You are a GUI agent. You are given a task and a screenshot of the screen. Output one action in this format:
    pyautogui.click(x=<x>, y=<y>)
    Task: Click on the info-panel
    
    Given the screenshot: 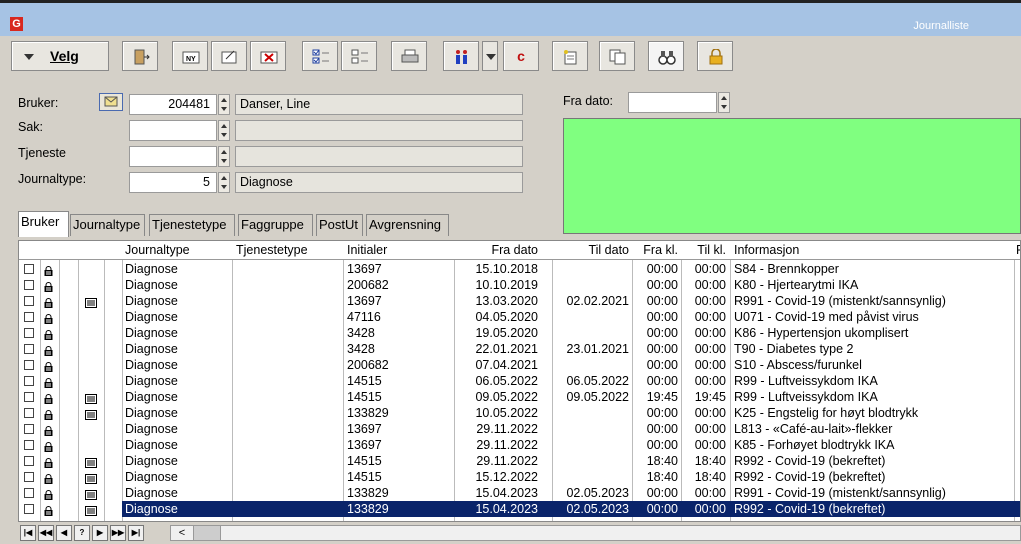 What is the action you would take?
    pyautogui.click(x=792, y=176)
    